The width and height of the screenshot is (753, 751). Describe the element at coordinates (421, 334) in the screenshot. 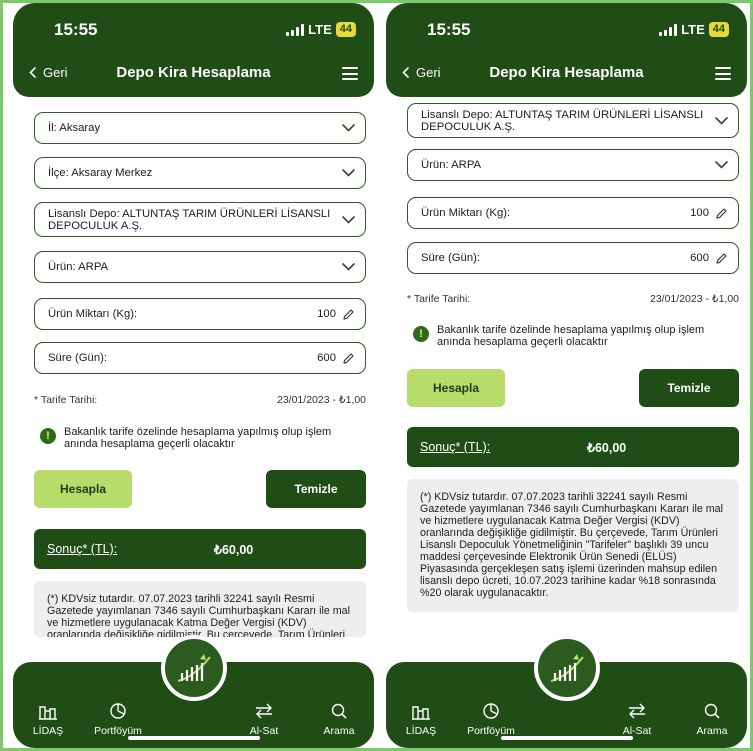

I see `exclamation-icon: !` at that location.